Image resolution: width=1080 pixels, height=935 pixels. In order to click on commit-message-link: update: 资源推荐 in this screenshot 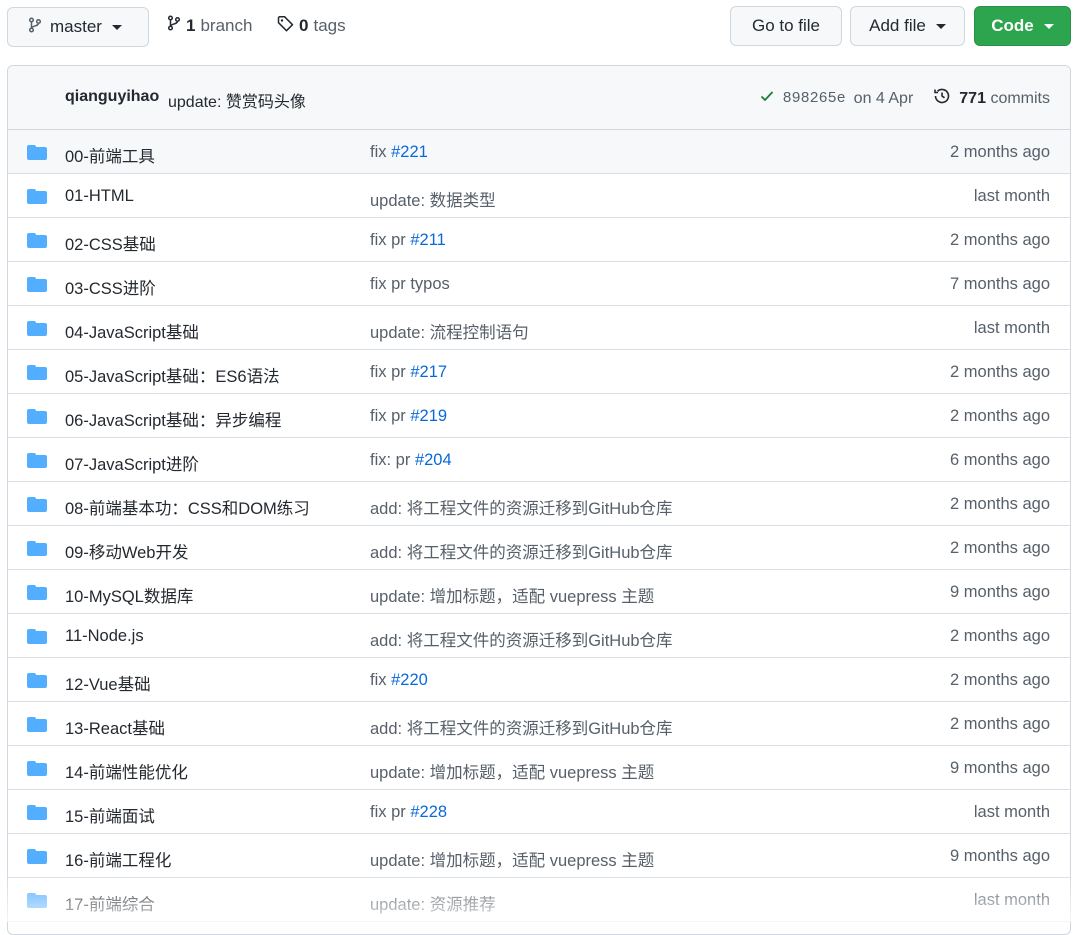, I will do `click(433, 903)`.